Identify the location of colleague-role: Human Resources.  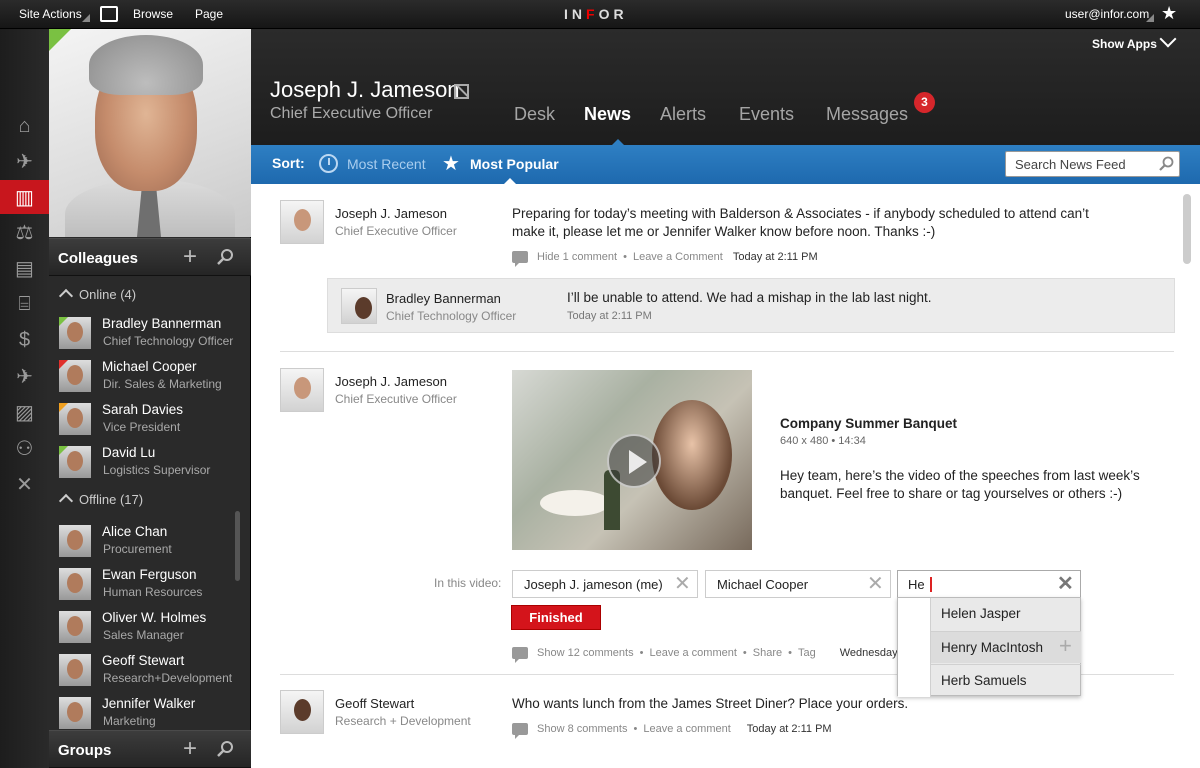
(153, 592).